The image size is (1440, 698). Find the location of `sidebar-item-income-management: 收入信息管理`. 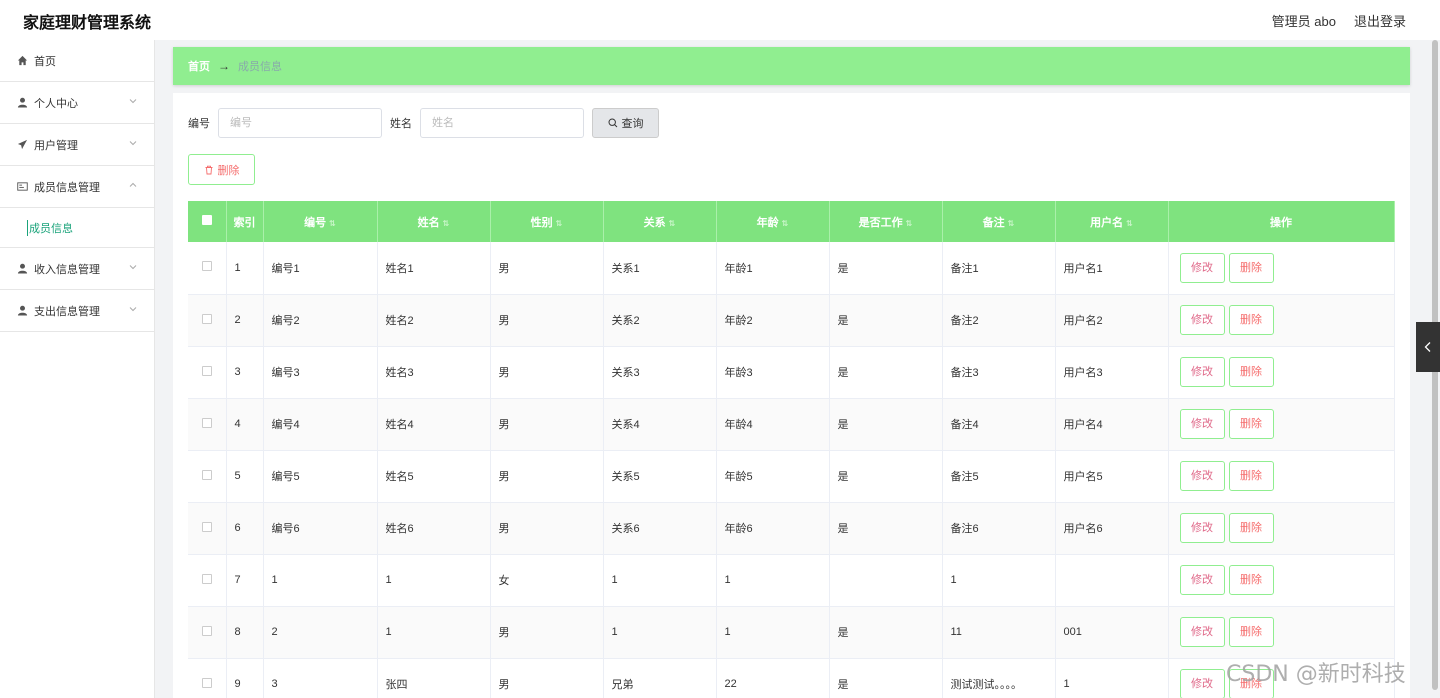

sidebar-item-income-management: 收入信息管理 is located at coordinates (77, 269).